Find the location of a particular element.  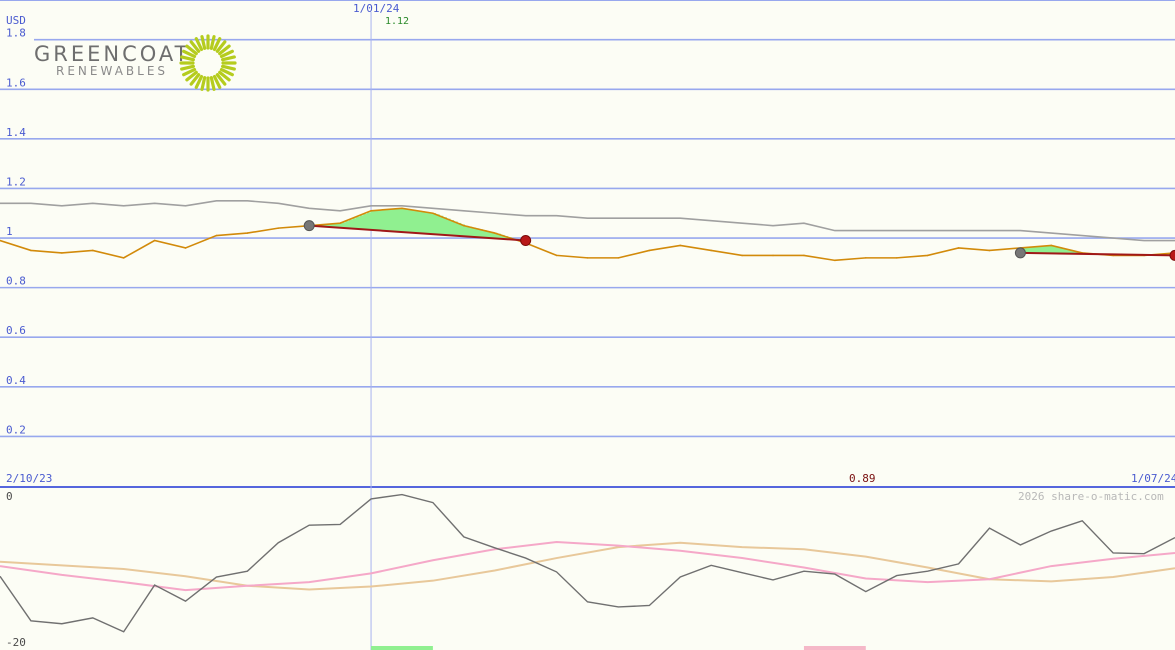

y-tick-label: 1.8 is located at coordinates (16, 33).